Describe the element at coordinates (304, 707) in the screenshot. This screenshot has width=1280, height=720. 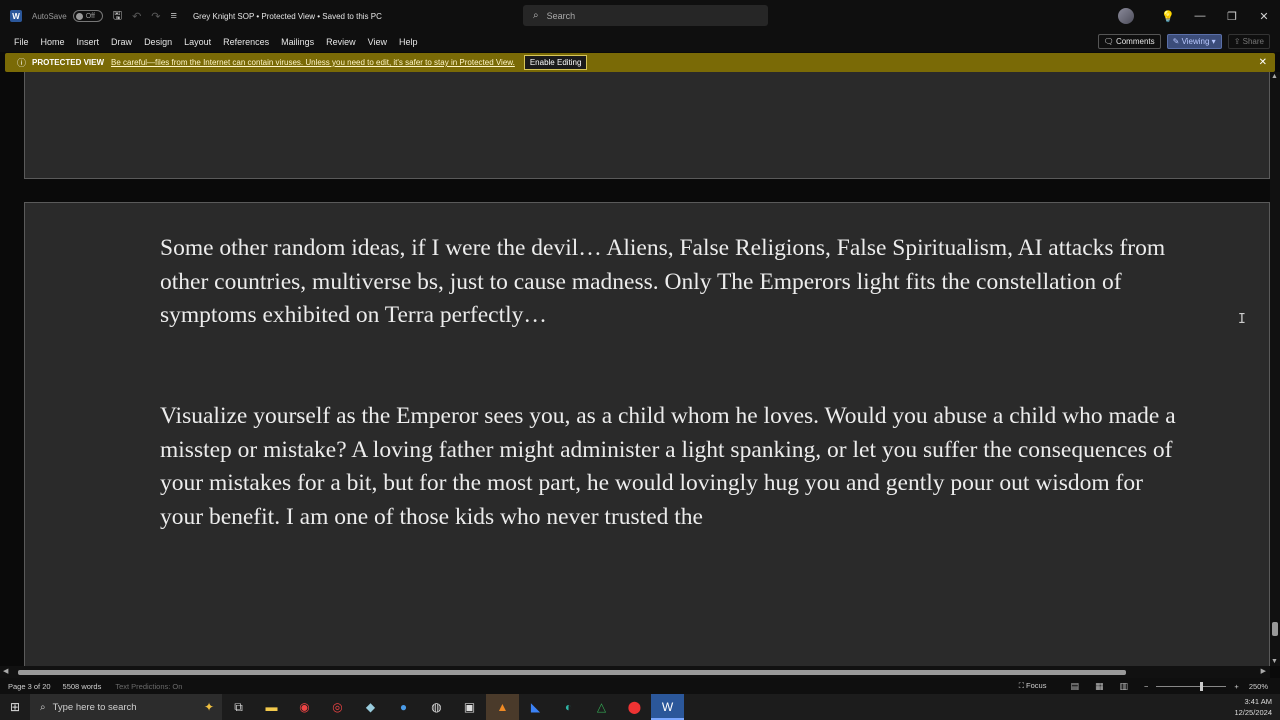
I see `chrome-icon: ◉` at that location.